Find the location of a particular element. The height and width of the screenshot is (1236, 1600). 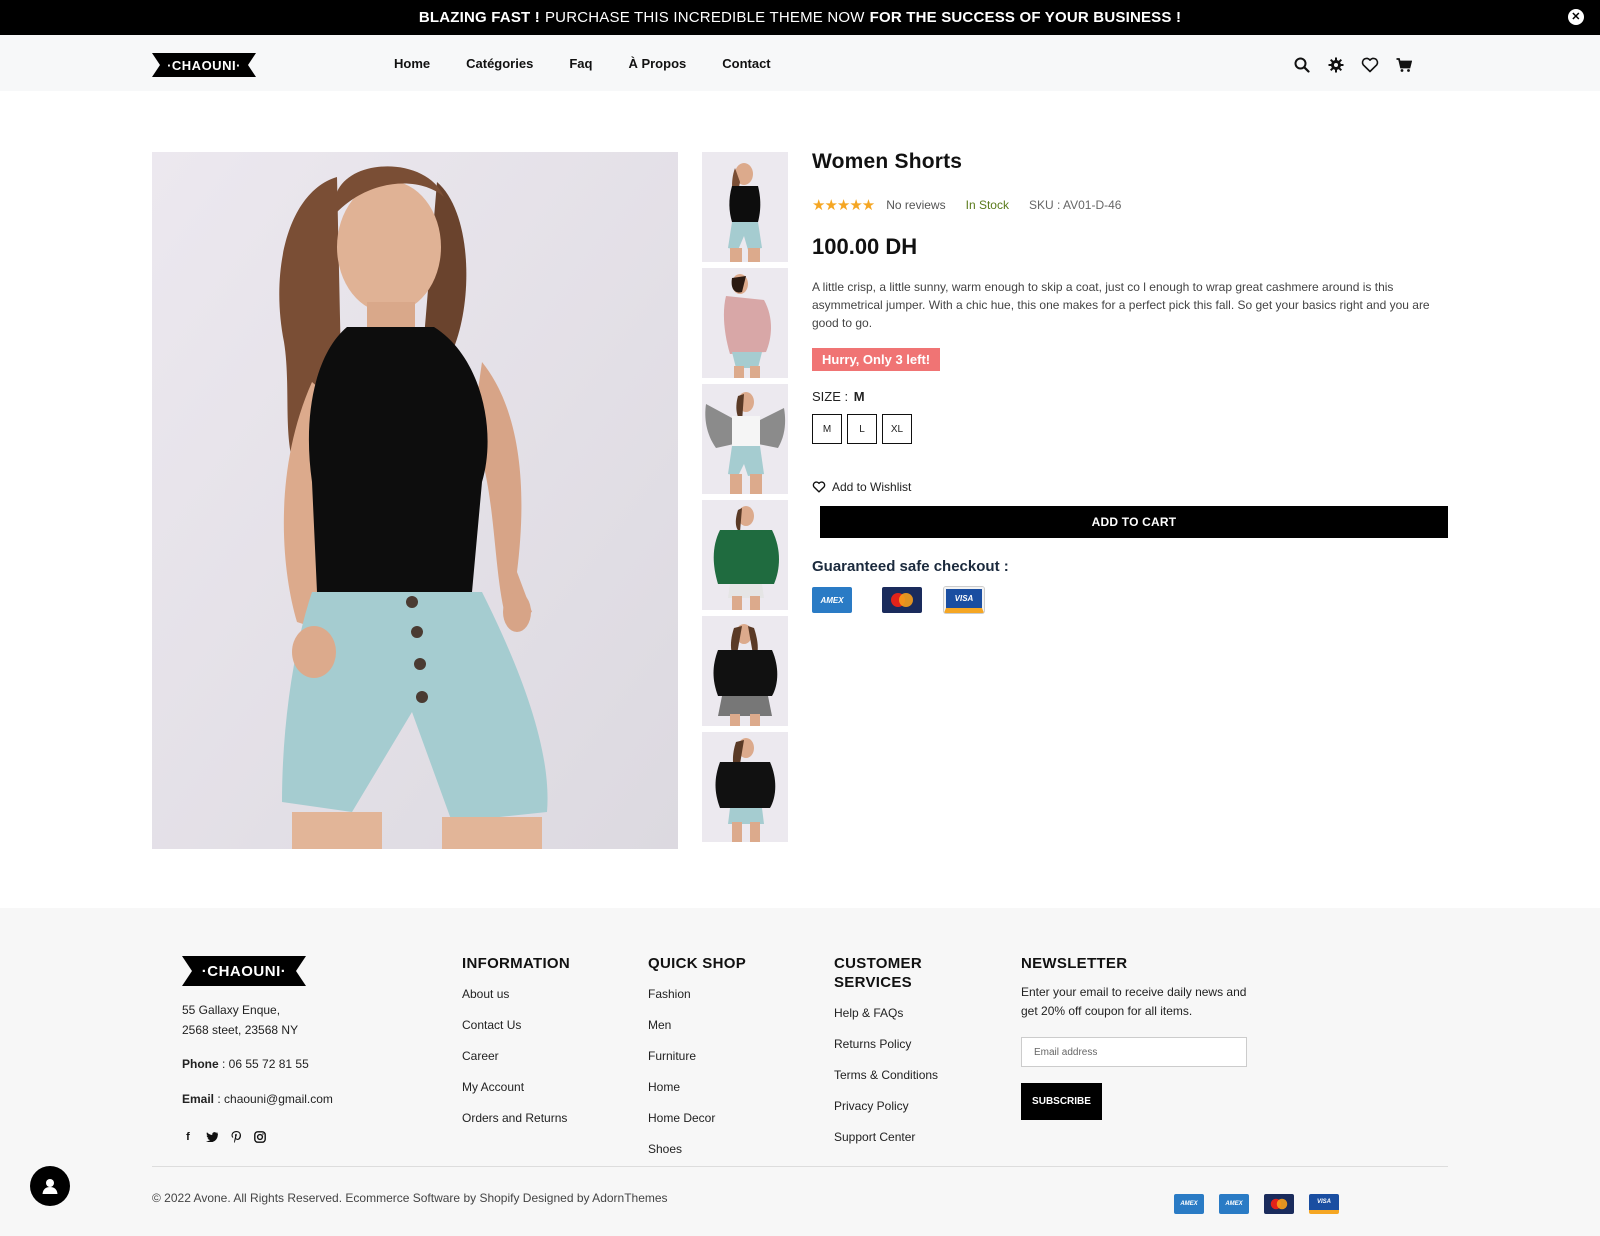

nav-contact: Contact is located at coordinates (746, 63).